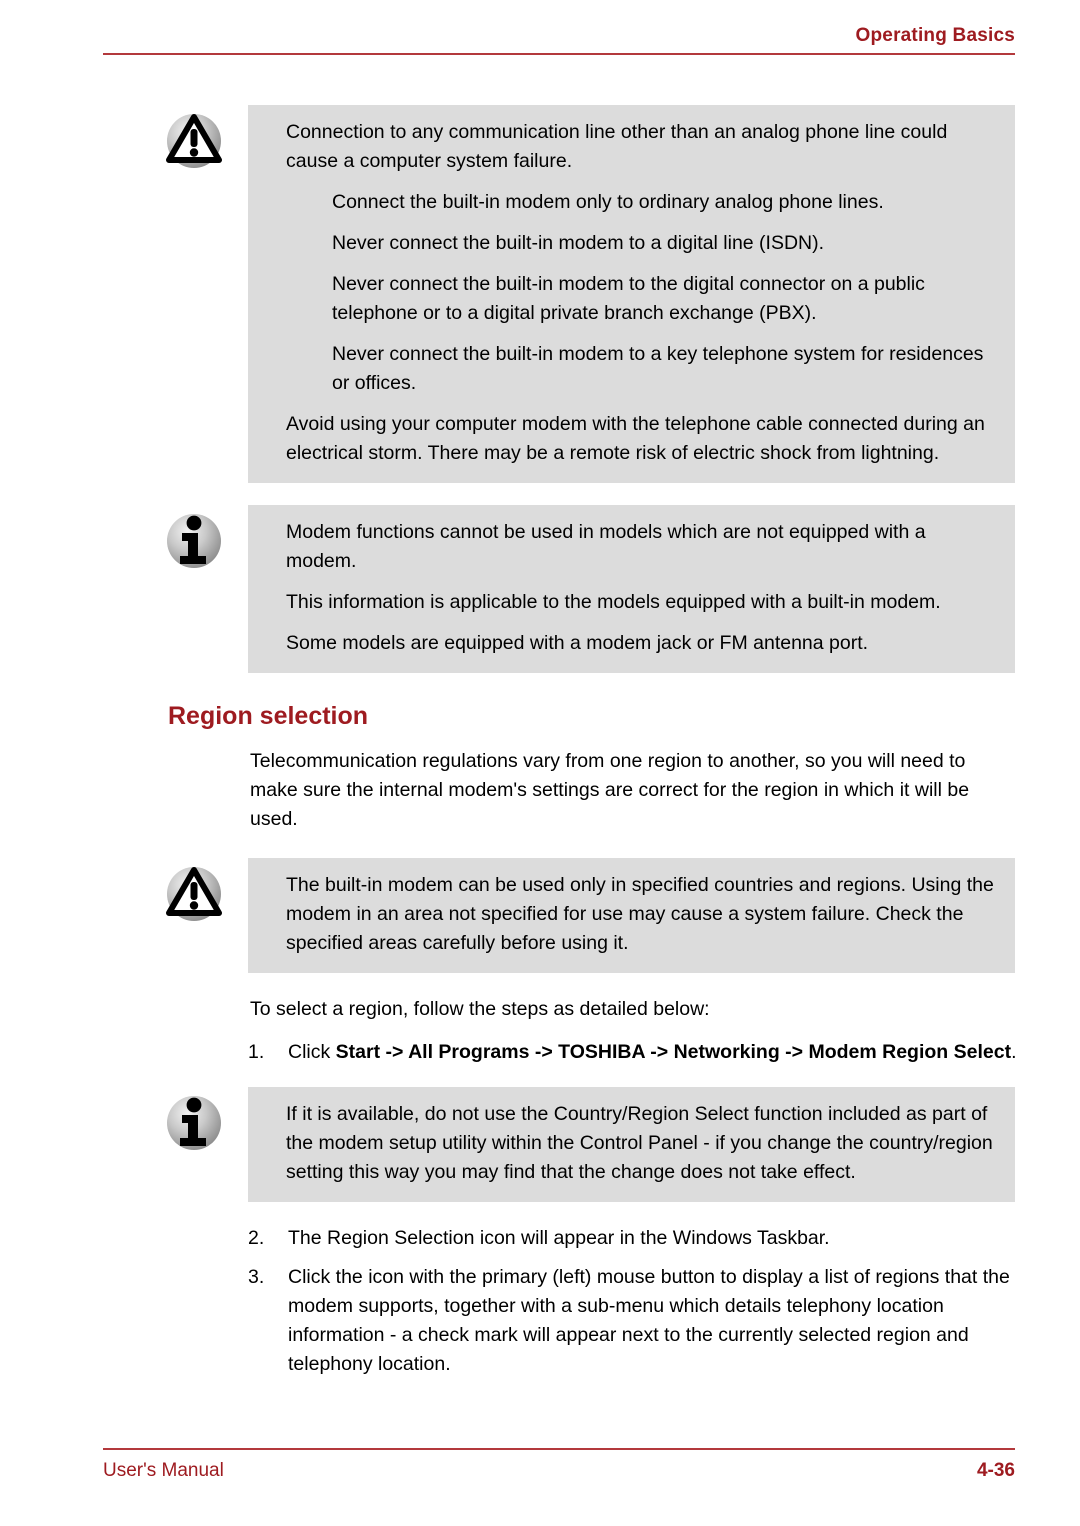  I want to click on footer-rule, so click(559, 1449).